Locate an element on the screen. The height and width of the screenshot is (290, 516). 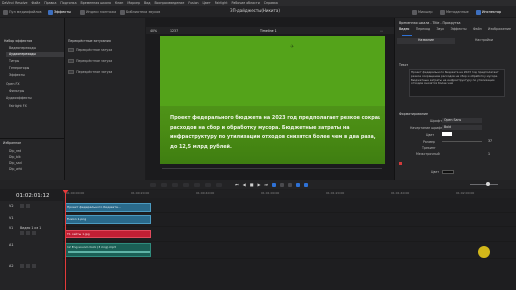
tab-image: Изображение is located at coordinates (499, 31).